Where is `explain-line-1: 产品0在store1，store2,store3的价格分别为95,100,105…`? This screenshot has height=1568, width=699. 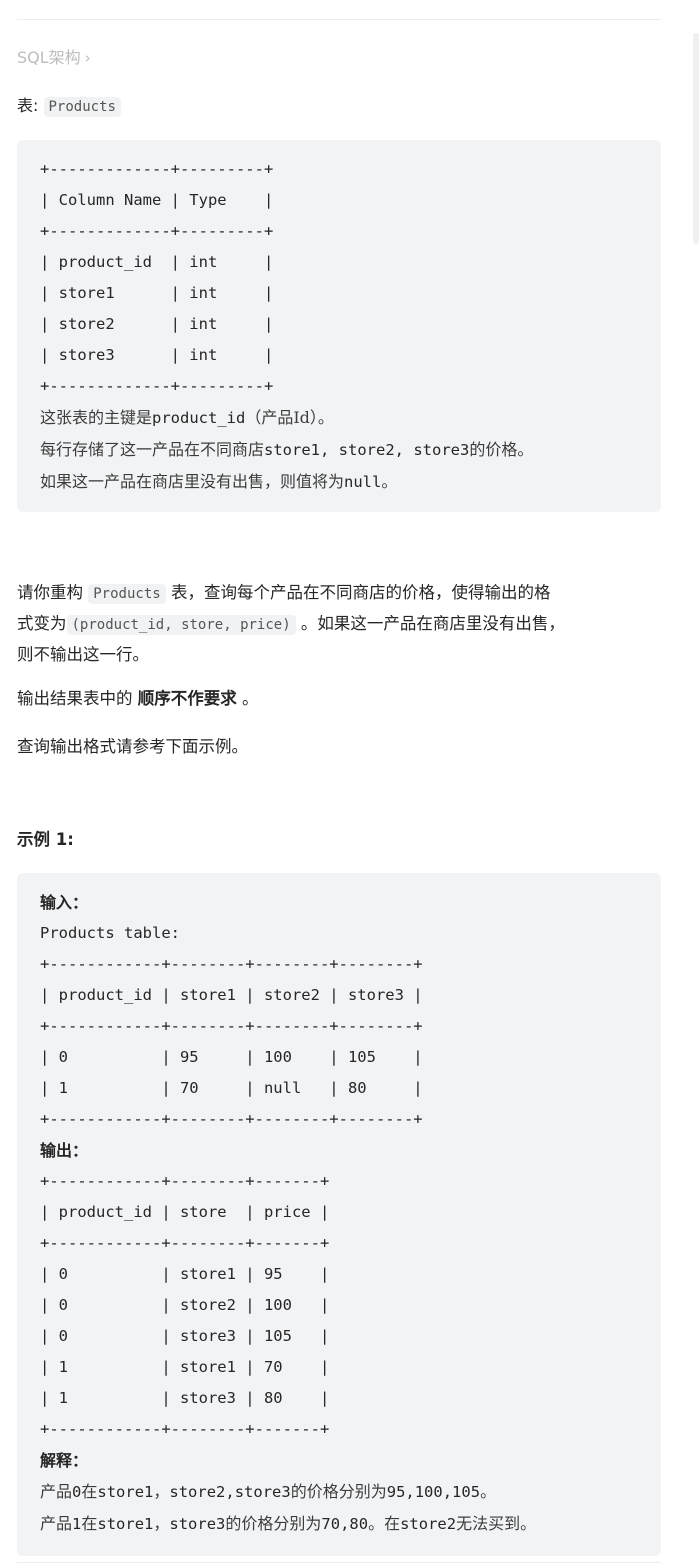
explain-line-1: 产品0在store1，store2,store3的价格分别为95,100,105… is located at coordinates (268, 1491).